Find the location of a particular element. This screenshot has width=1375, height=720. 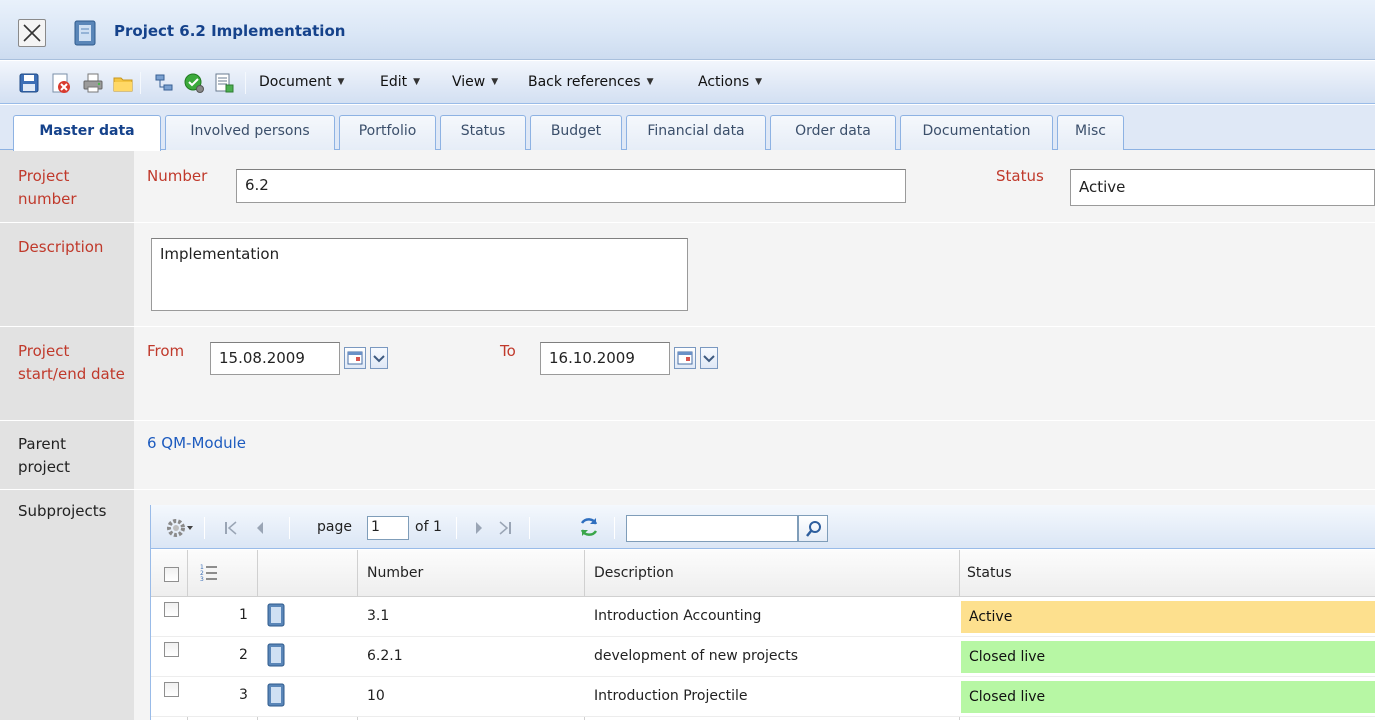

row-number: 3.1 is located at coordinates (378, 616).